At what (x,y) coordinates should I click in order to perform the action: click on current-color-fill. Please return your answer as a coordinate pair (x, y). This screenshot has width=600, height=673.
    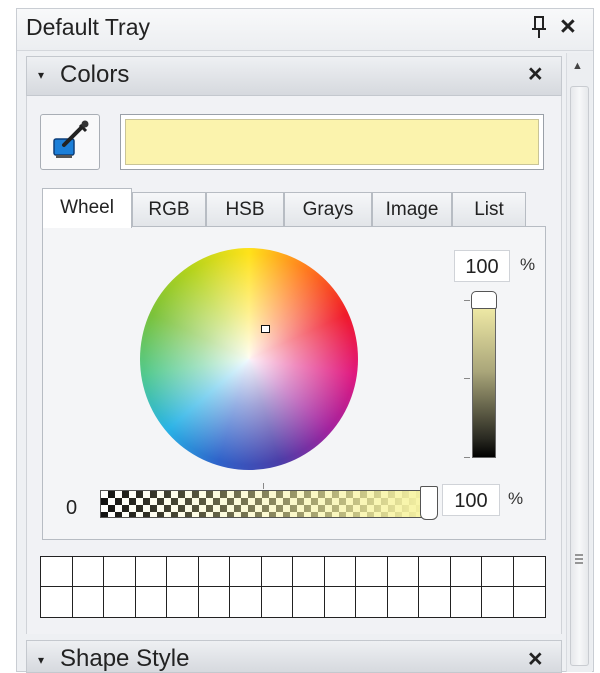
    Looking at the image, I should click on (332, 142).